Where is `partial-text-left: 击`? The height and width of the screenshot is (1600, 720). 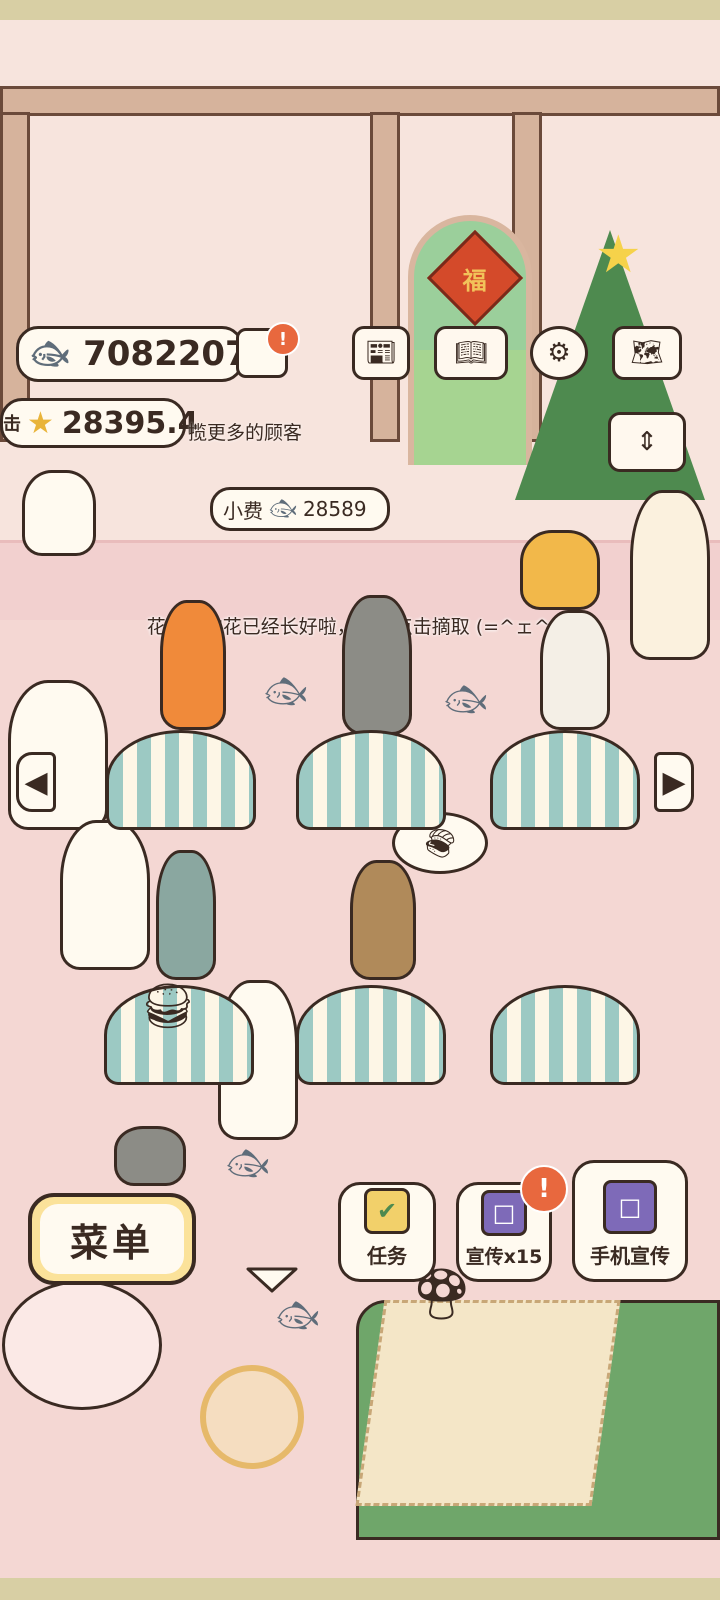 partial-text-left: 击 is located at coordinates (12, 424).